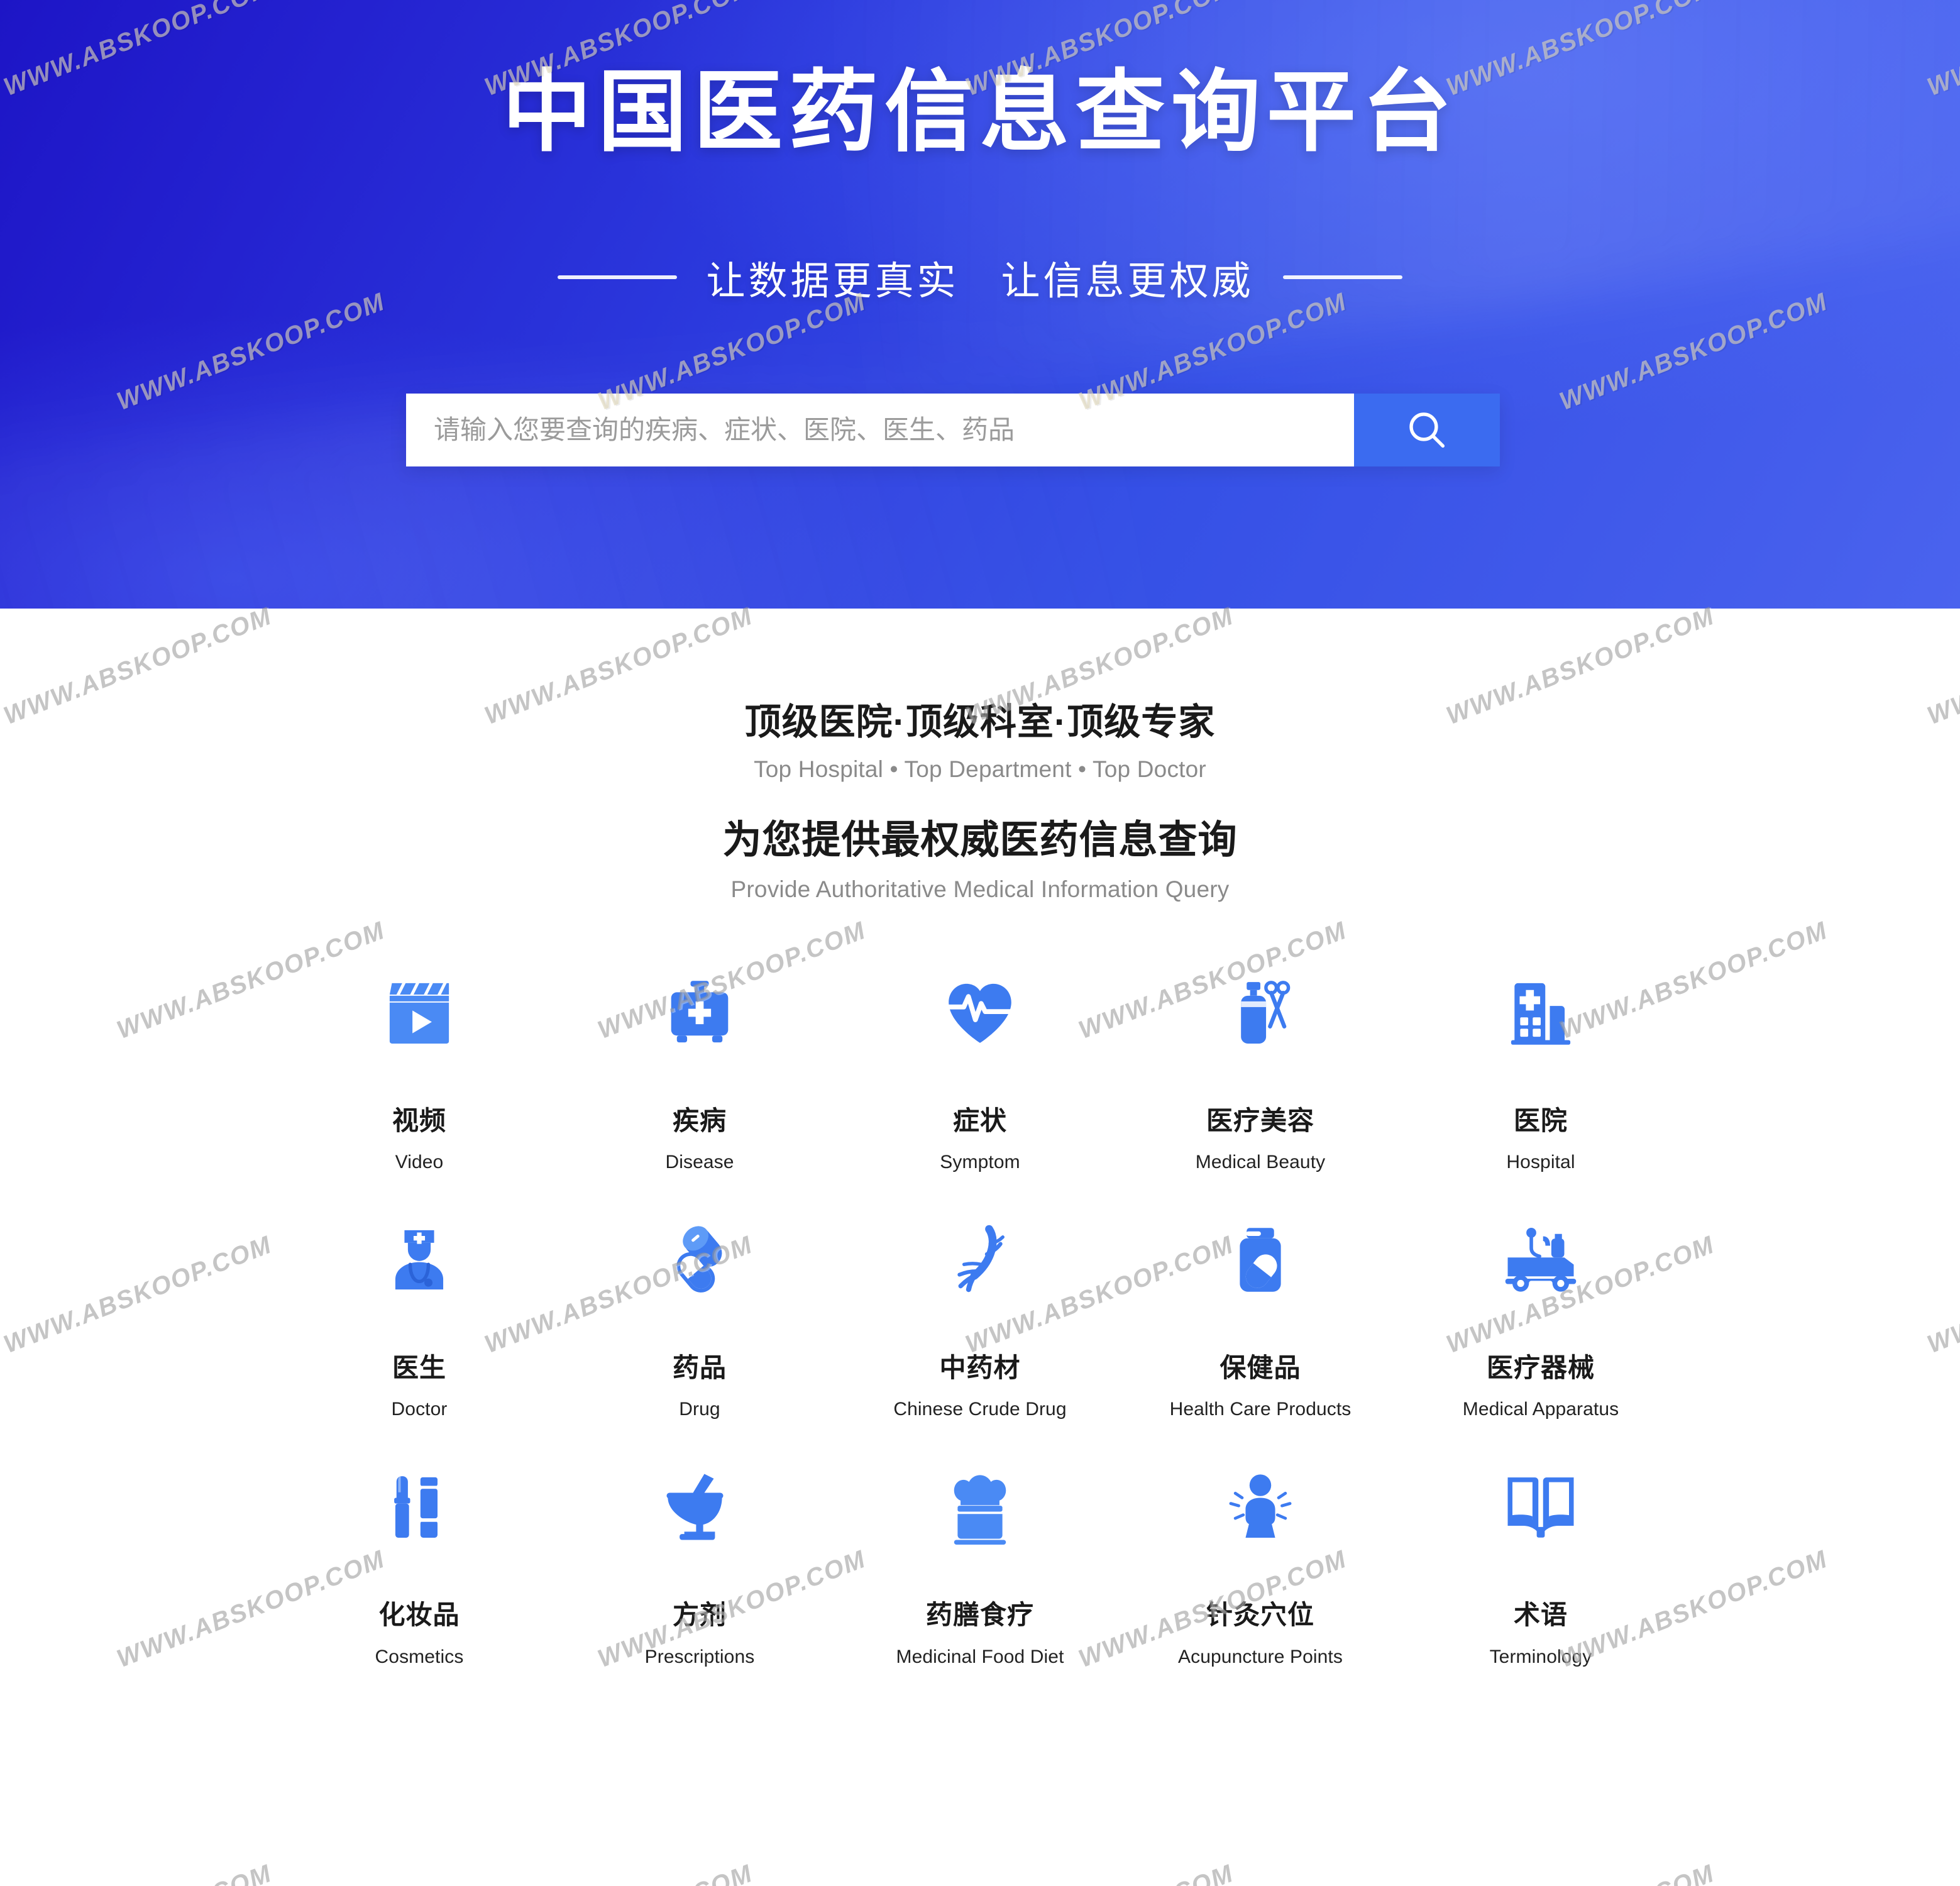 Image resolution: width=1960 pixels, height=1886 pixels. Describe the element at coordinates (1541, 1563) in the screenshot. I see `category-item-terminology: 术语 Terminology` at that location.